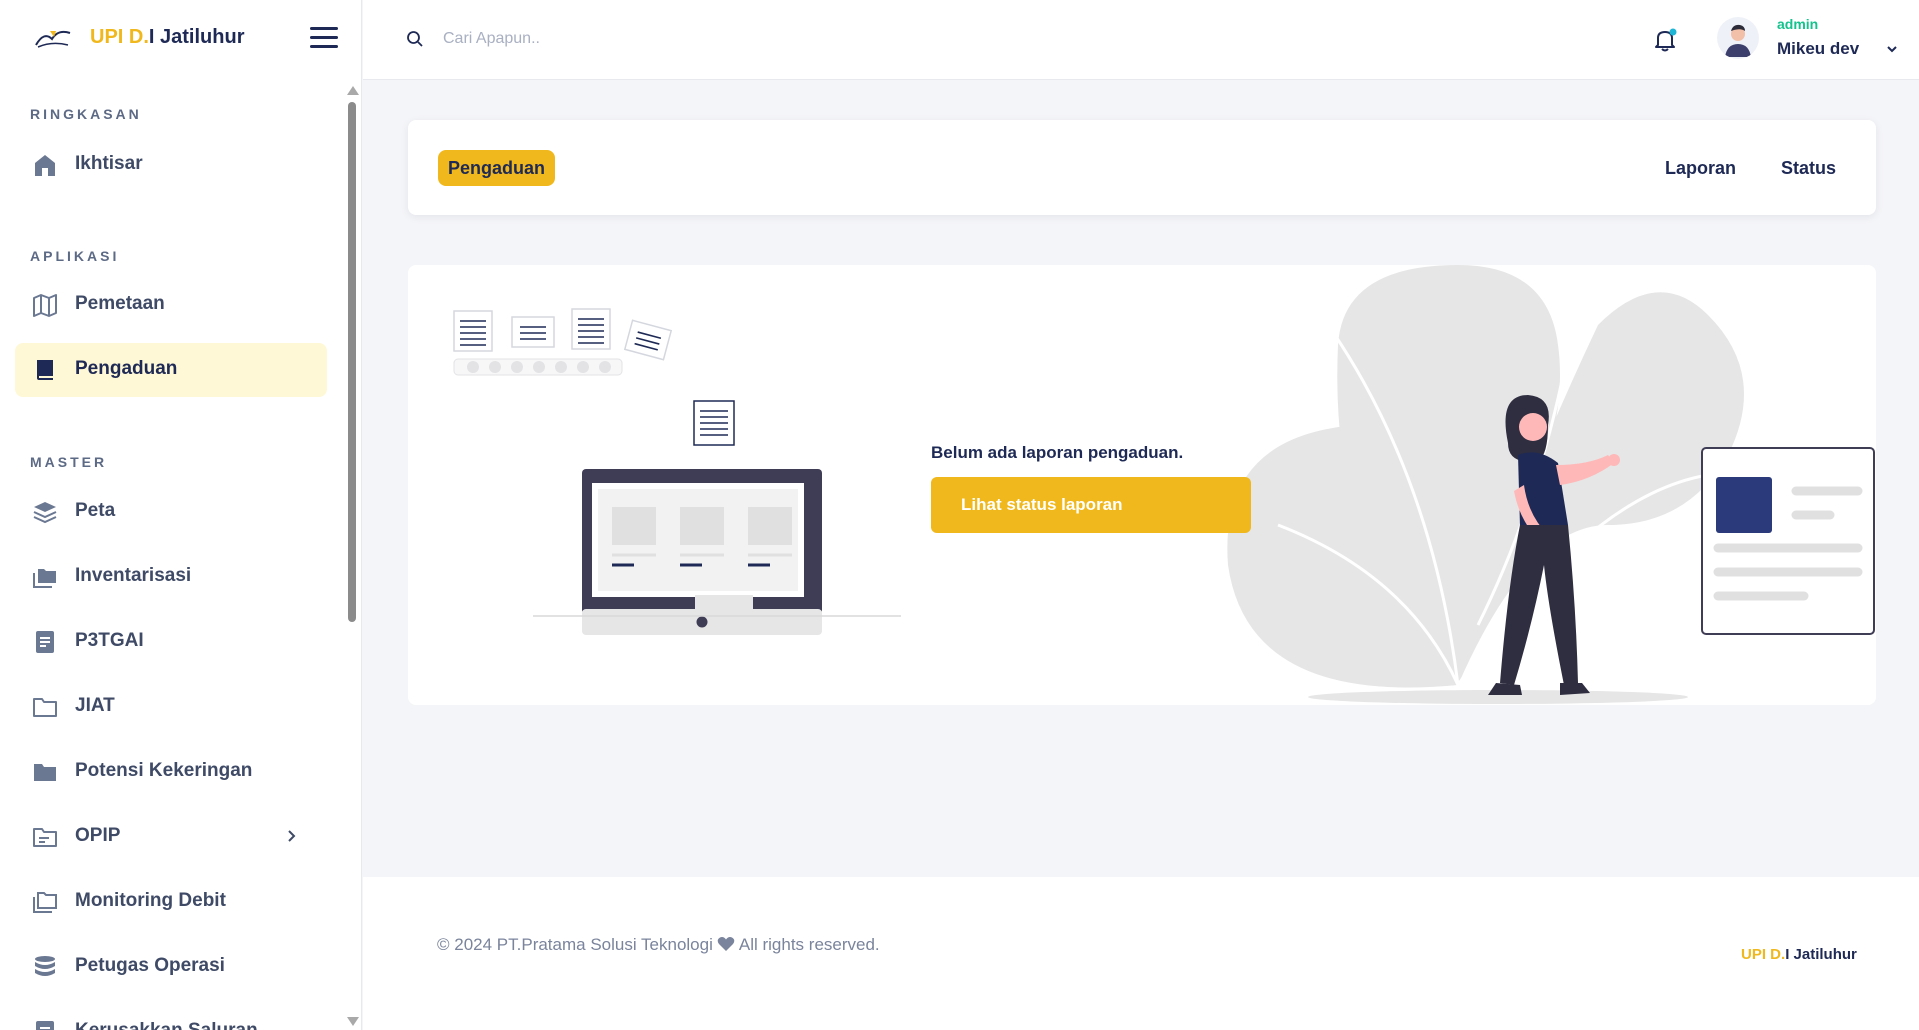  I want to click on sidebar-item-label: OPIP, so click(98, 835).